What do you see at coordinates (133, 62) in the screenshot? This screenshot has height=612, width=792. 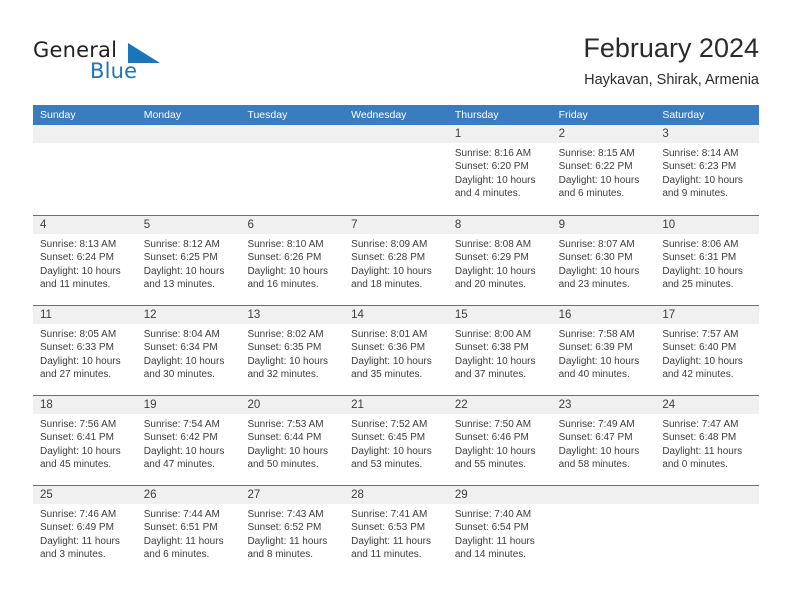 I see `brand-logo: General Blue` at bounding box center [133, 62].